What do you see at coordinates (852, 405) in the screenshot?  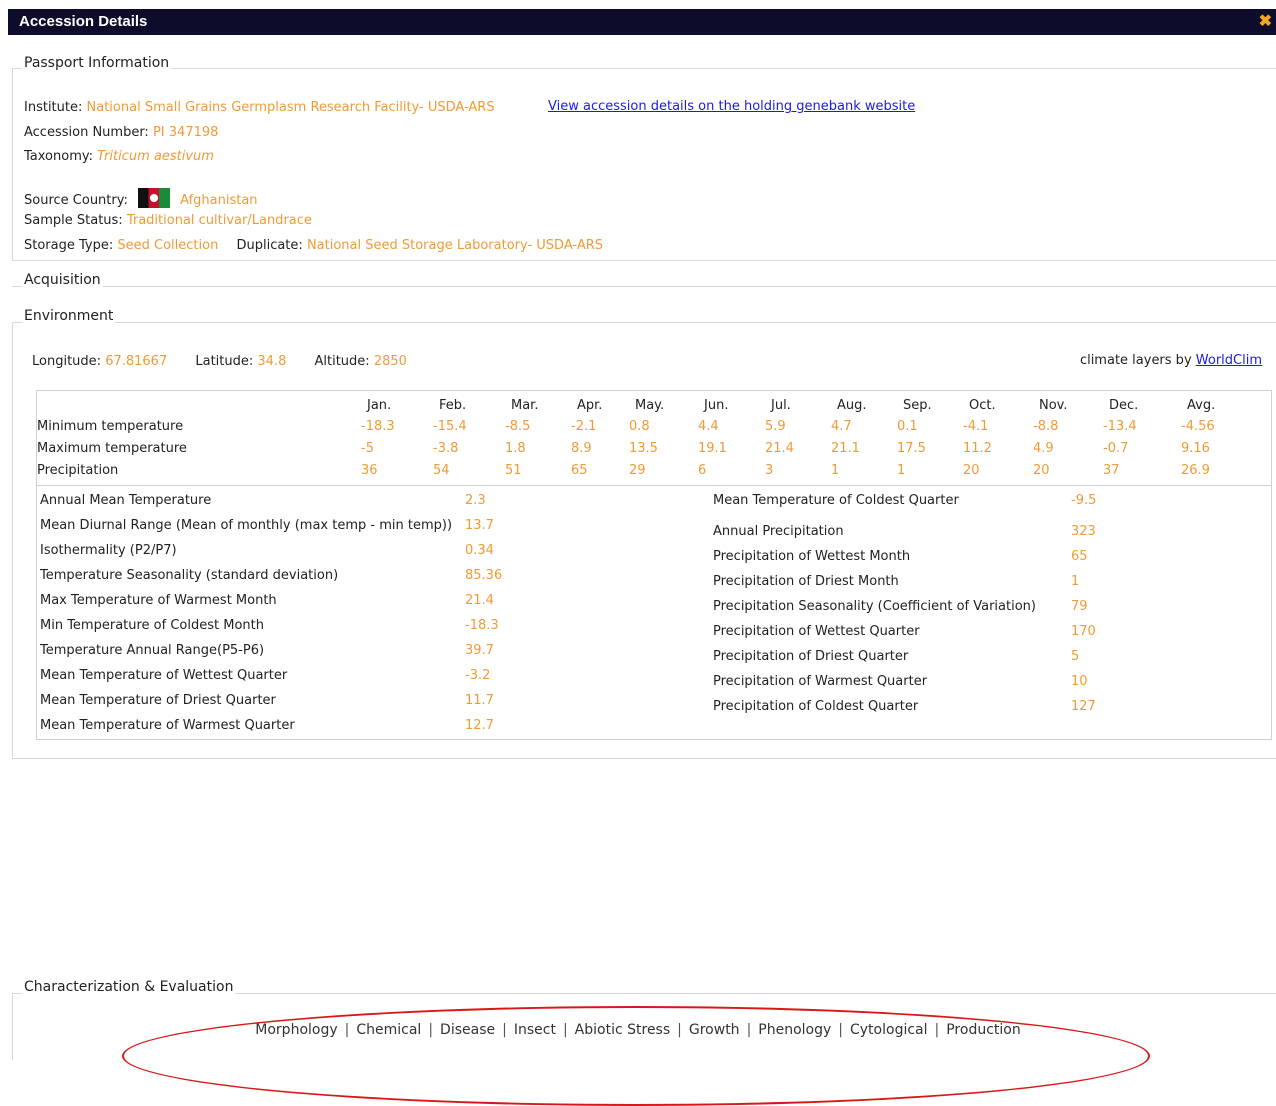 I see `month-header: Aug.` at bounding box center [852, 405].